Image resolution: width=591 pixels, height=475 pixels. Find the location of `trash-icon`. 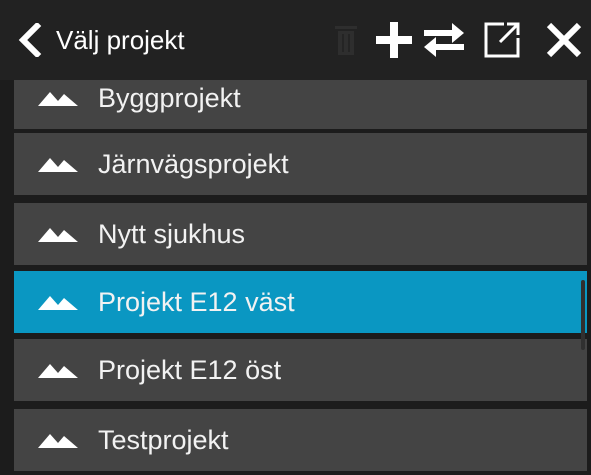

trash-icon is located at coordinates (346, 40).